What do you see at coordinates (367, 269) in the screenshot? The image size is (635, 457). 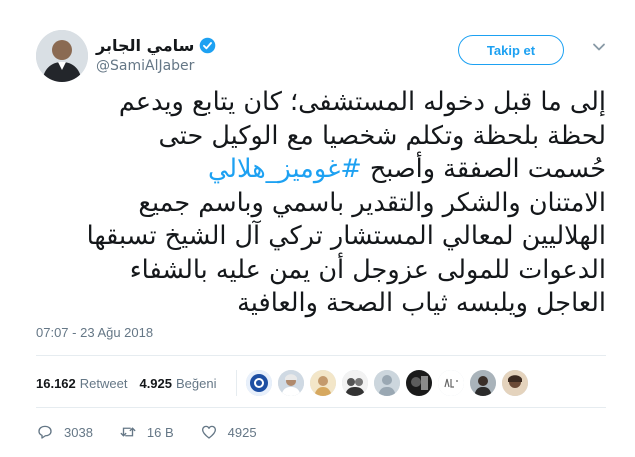 I see `tweet-line: الدعوات للمولى عزوجل أن يمن عليه بالشفاء` at bounding box center [367, 269].